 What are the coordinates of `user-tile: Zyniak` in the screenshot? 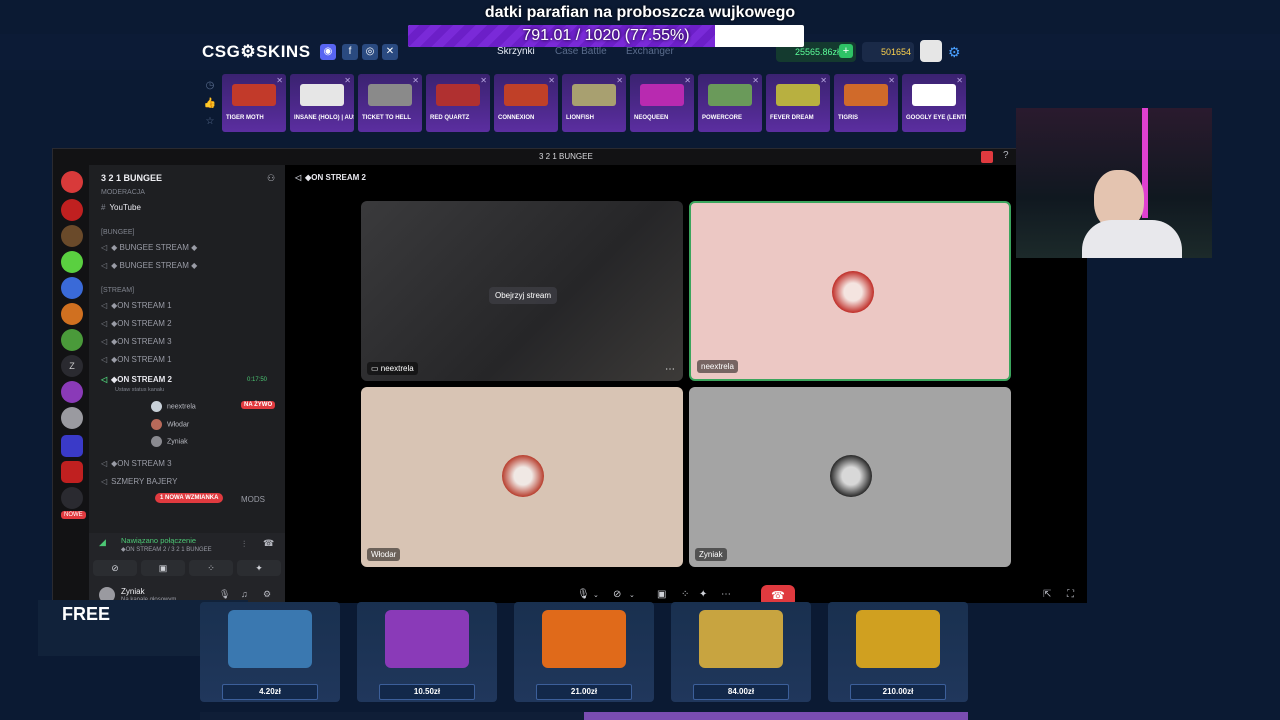 It's located at (850, 477).